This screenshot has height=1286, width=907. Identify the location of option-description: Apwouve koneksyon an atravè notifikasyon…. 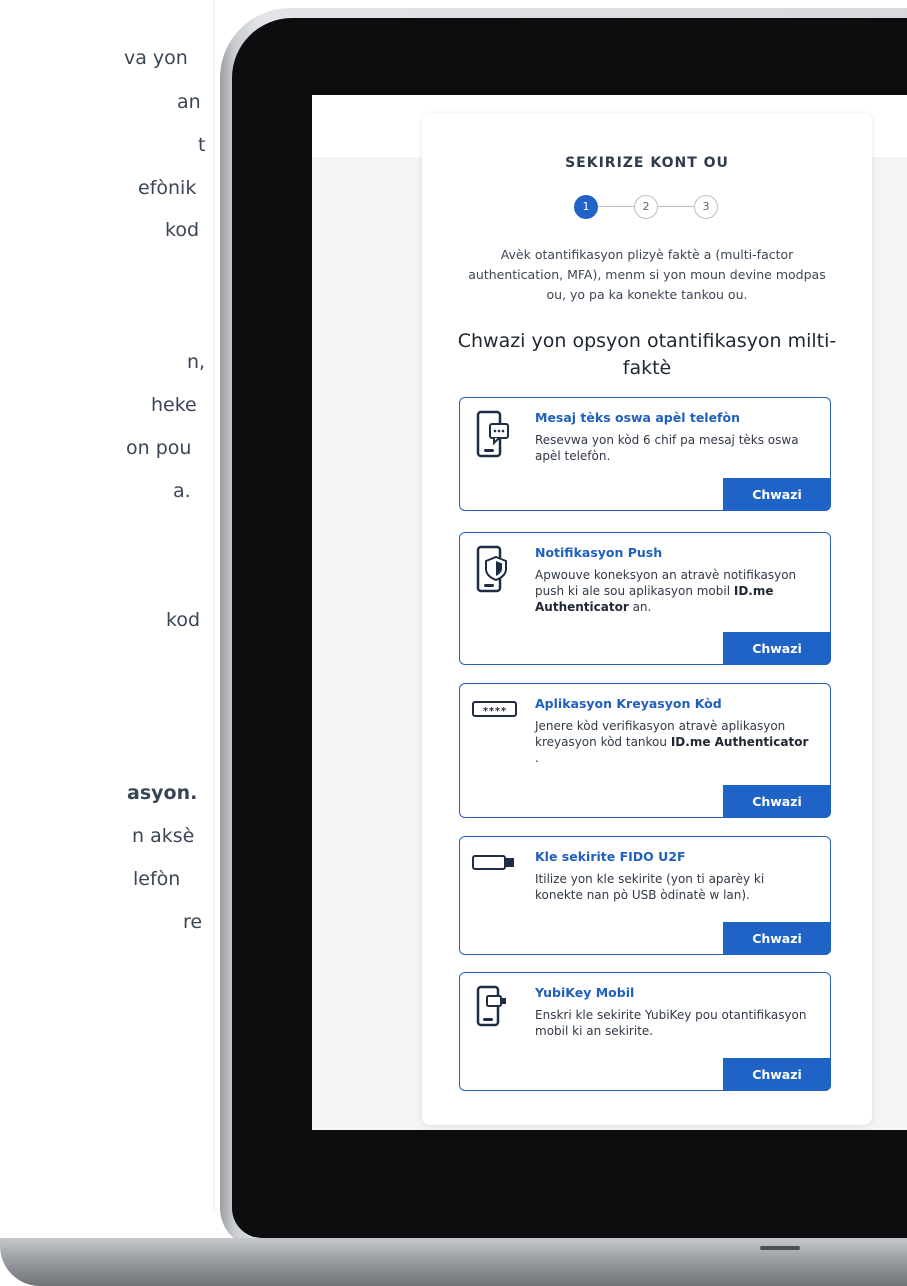
(675, 591).